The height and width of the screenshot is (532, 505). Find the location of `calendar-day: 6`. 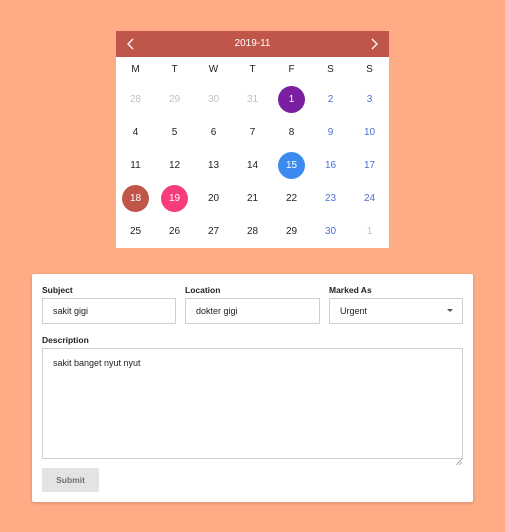

calendar-day: 6 is located at coordinates (213, 132).